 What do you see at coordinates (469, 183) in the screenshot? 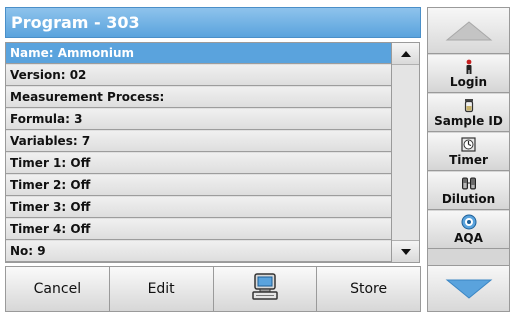
I see `dilution-icon` at bounding box center [469, 183].